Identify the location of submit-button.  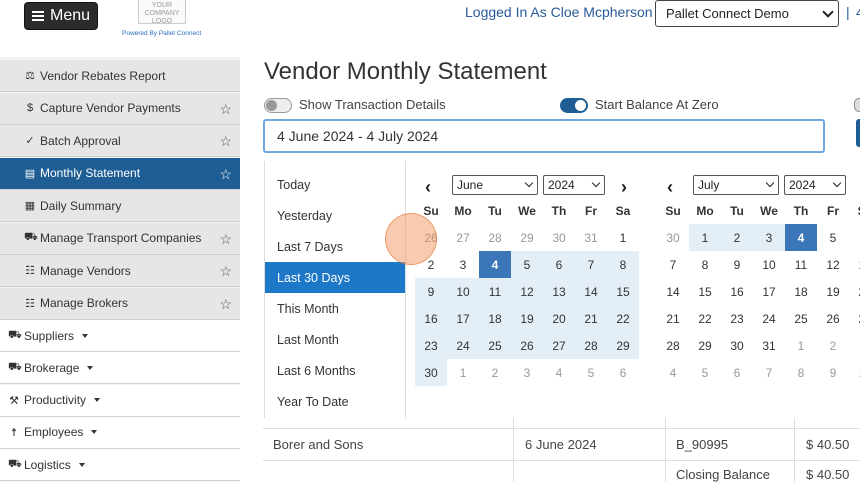
(858, 133).